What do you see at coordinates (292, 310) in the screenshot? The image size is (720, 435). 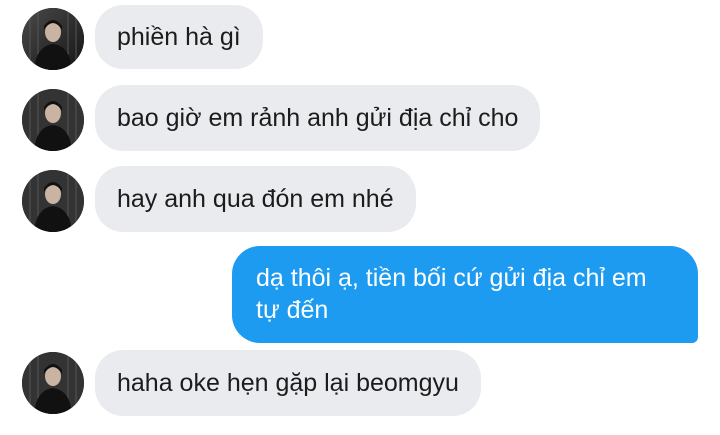 I see `message-text-line: tự đến` at bounding box center [292, 310].